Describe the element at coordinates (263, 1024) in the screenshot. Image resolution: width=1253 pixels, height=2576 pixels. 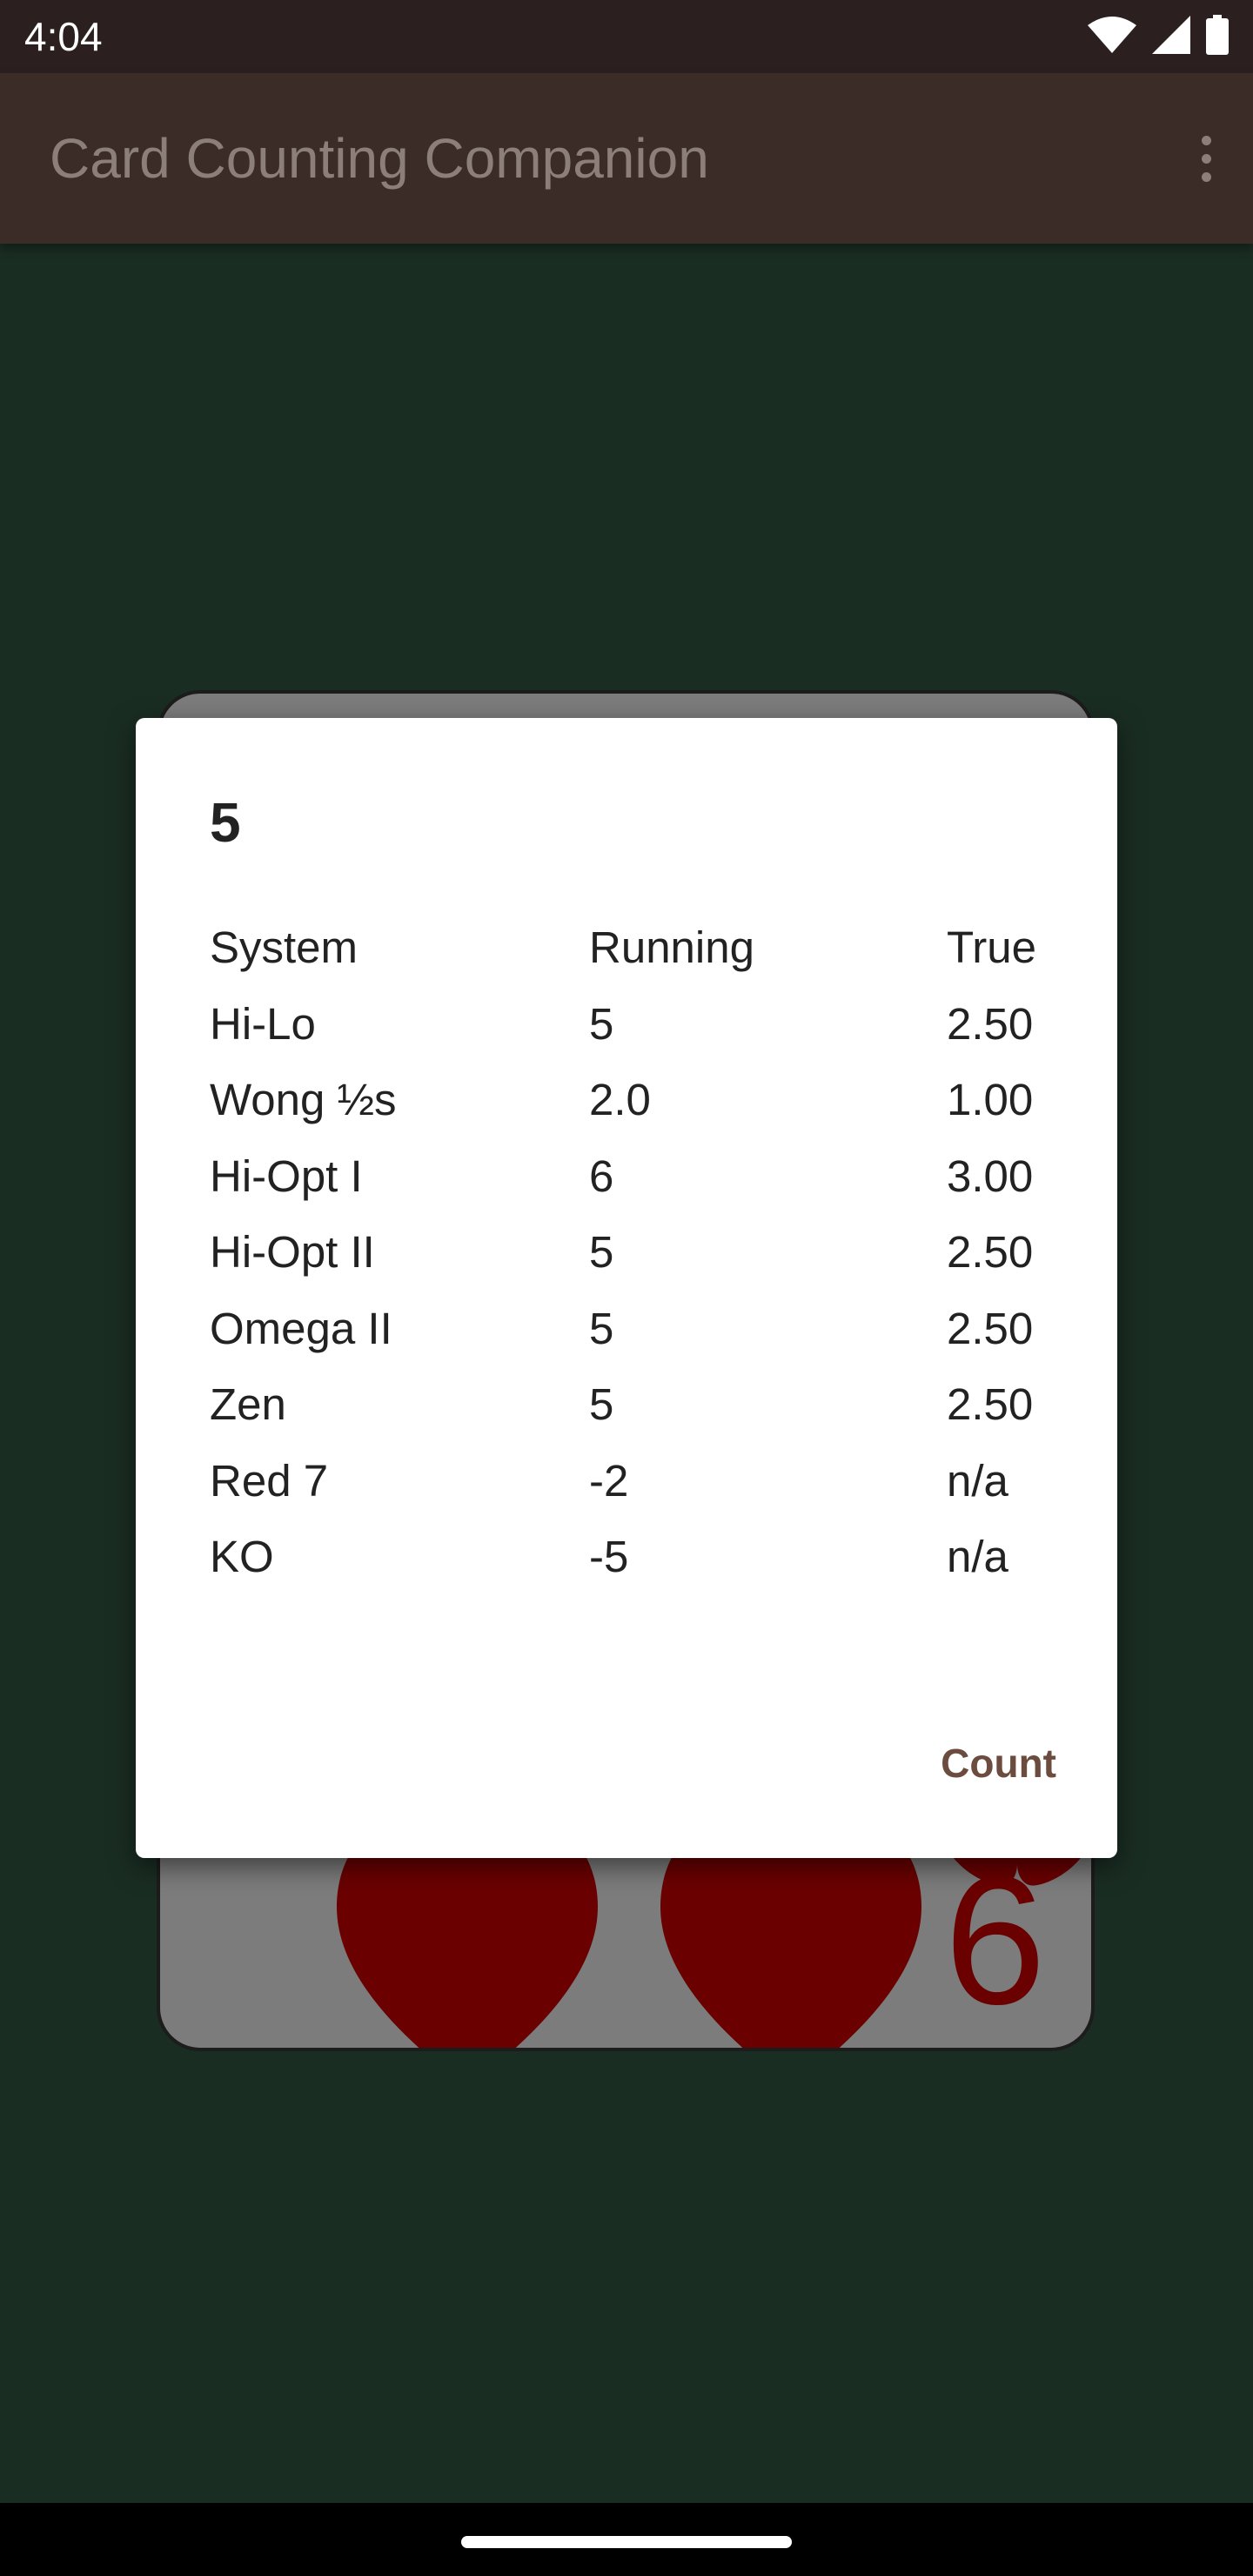
I see `system-name: Hi-Lo` at that location.